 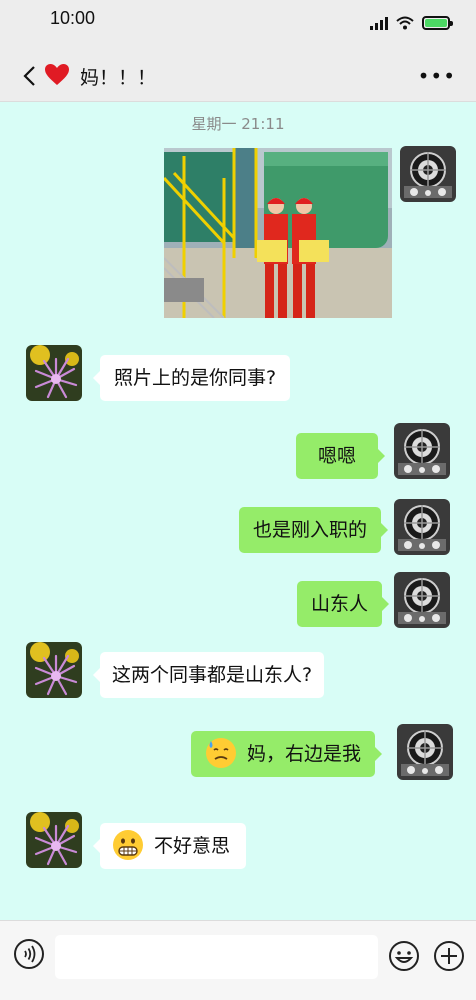 I want to click on status-bar: 10:00, so click(x=238, y=25).